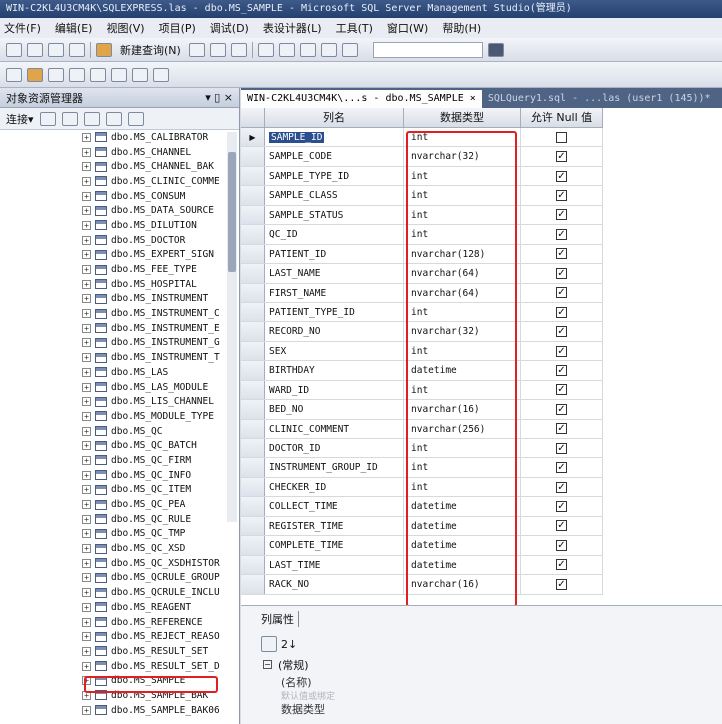 The image size is (722, 724). Describe the element at coordinates (334, 448) in the screenshot. I see `column-name-cell: DOCTOR_ID` at that location.